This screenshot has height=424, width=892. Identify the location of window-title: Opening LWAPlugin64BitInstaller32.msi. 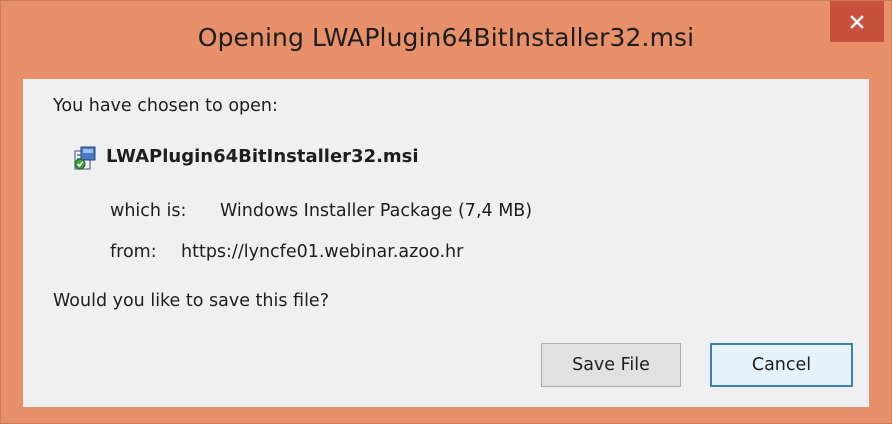
(446, 37).